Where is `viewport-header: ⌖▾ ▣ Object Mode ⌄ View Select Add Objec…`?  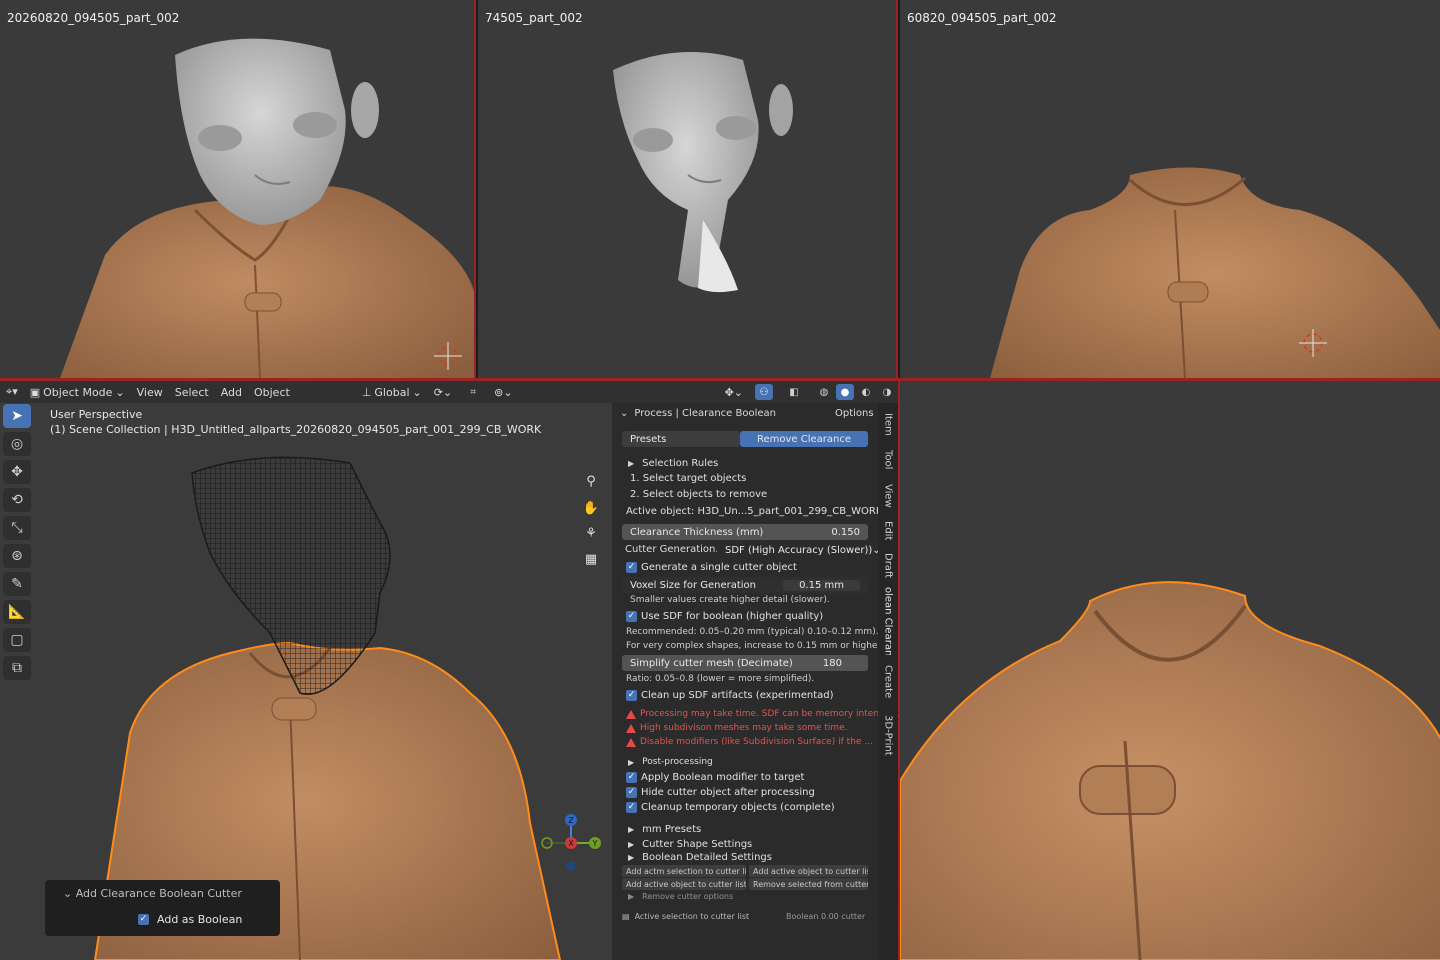
viewport-header: ⌖▾ ▣ Object Mode ⌄ View Select Add Objec… is located at coordinates (449, 392).